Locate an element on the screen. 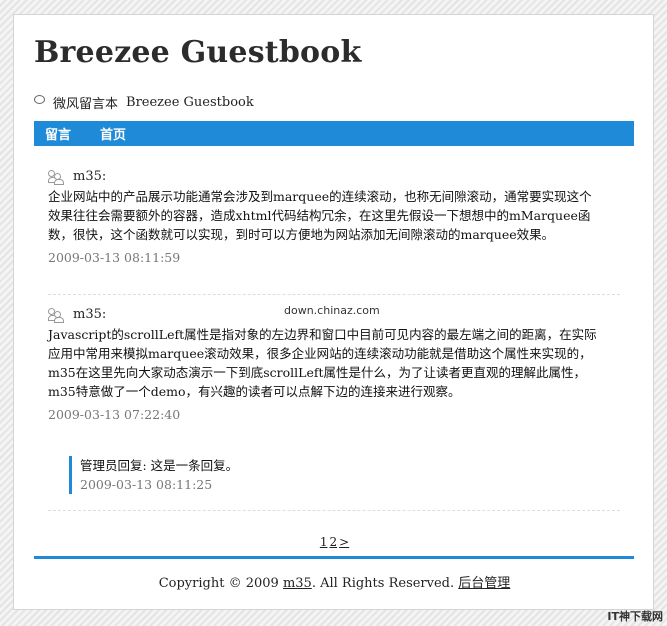 The width and height of the screenshot is (667, 626). copyright-text: Copyright © 2009 is located at coordinates (218, 583).